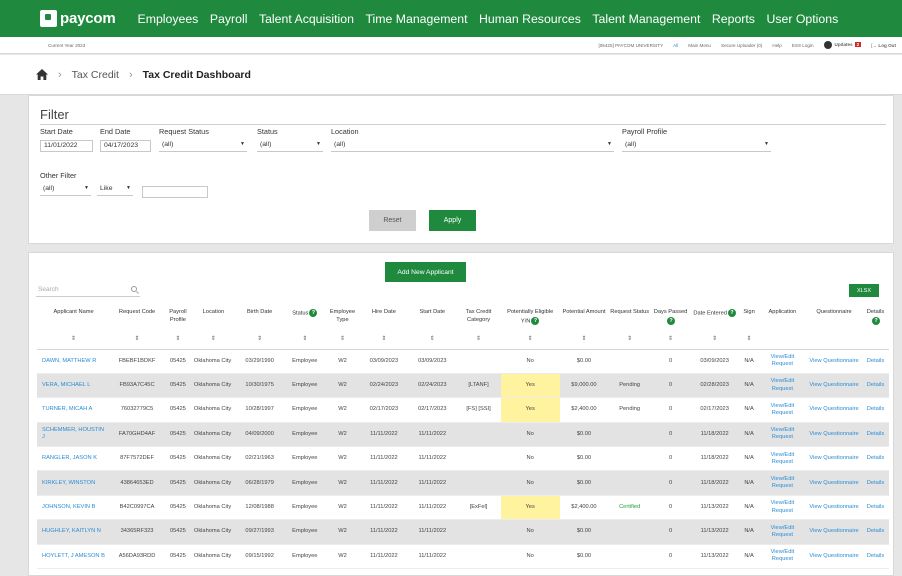 The width and height of the screenshot is (902, 576). What do you see at coordinates (74, 410) in the screenshot?
I see `applicant-name-link: TURNER, MICAH A` at bounding box center [74, 410].